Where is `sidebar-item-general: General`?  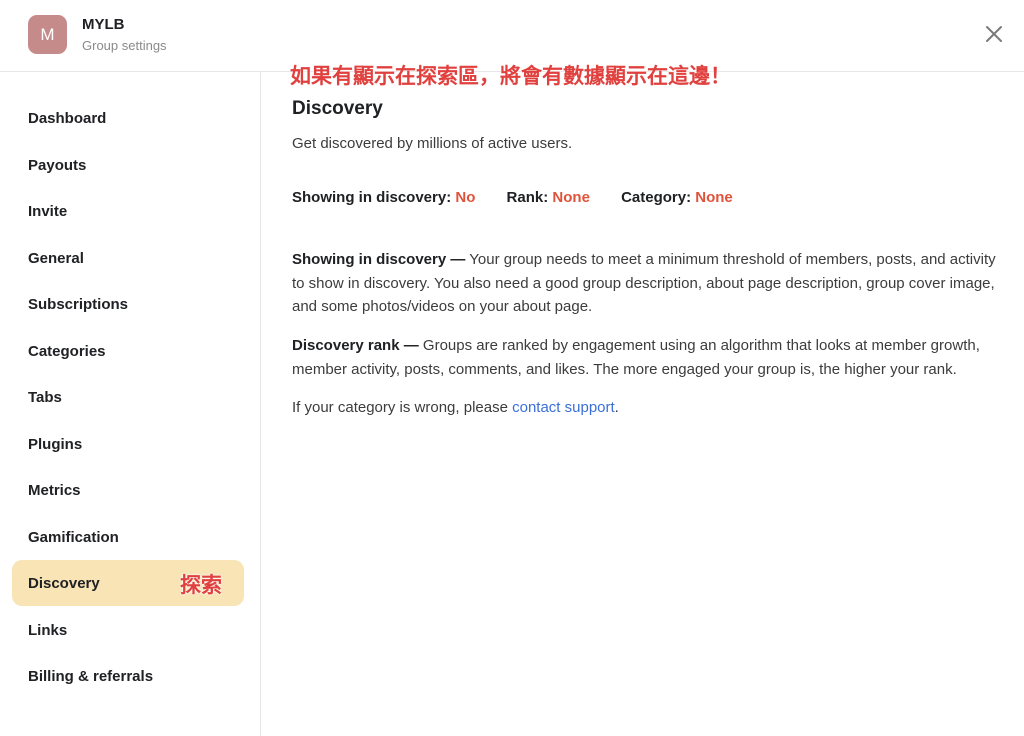
sidebar-item-general: General is located at coordinates (128, 258).